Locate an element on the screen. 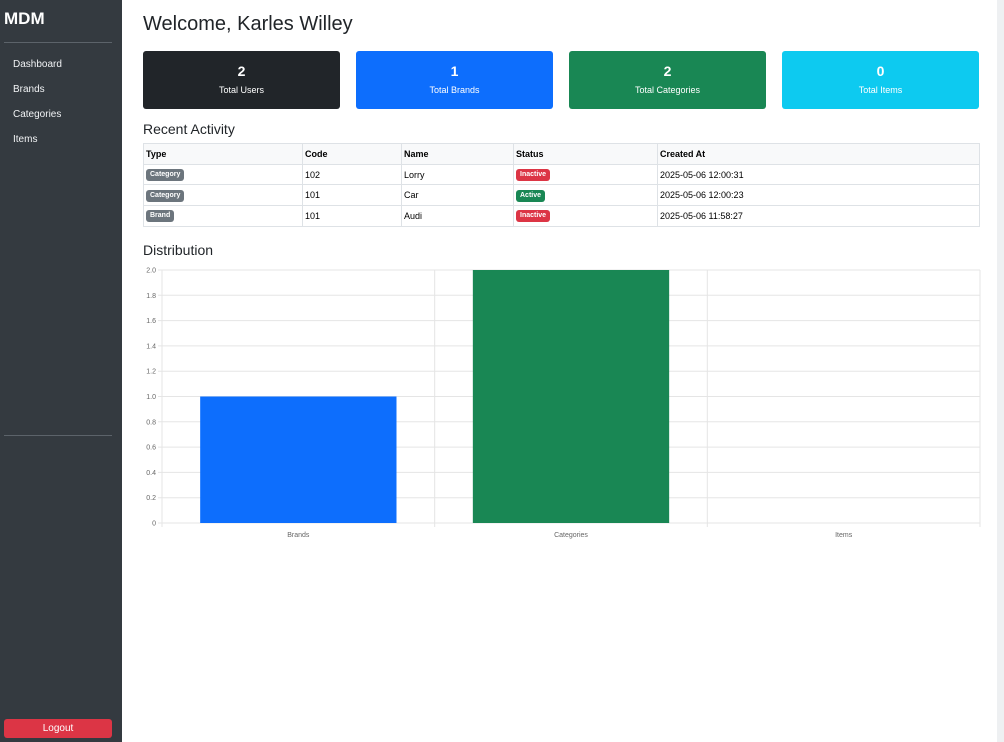 The height and width of the screenshot is (742, 1004). bar-categories is located at coordinates (571, 396).